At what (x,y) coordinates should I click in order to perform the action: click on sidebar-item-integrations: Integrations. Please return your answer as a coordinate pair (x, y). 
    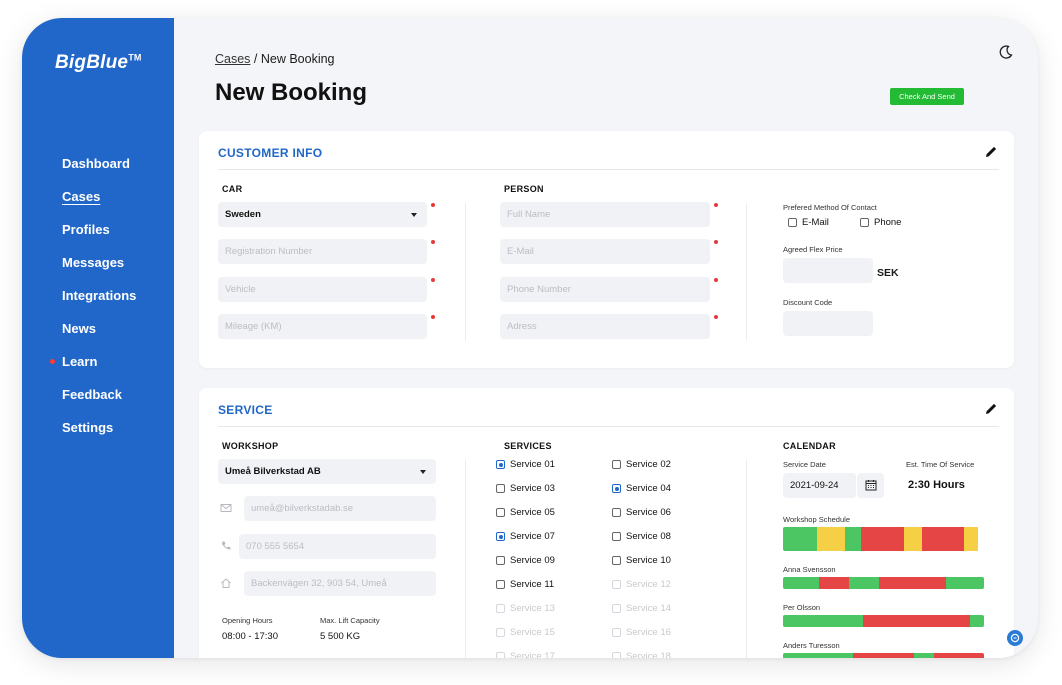
    Looking at the image, I should click on (99, 304).